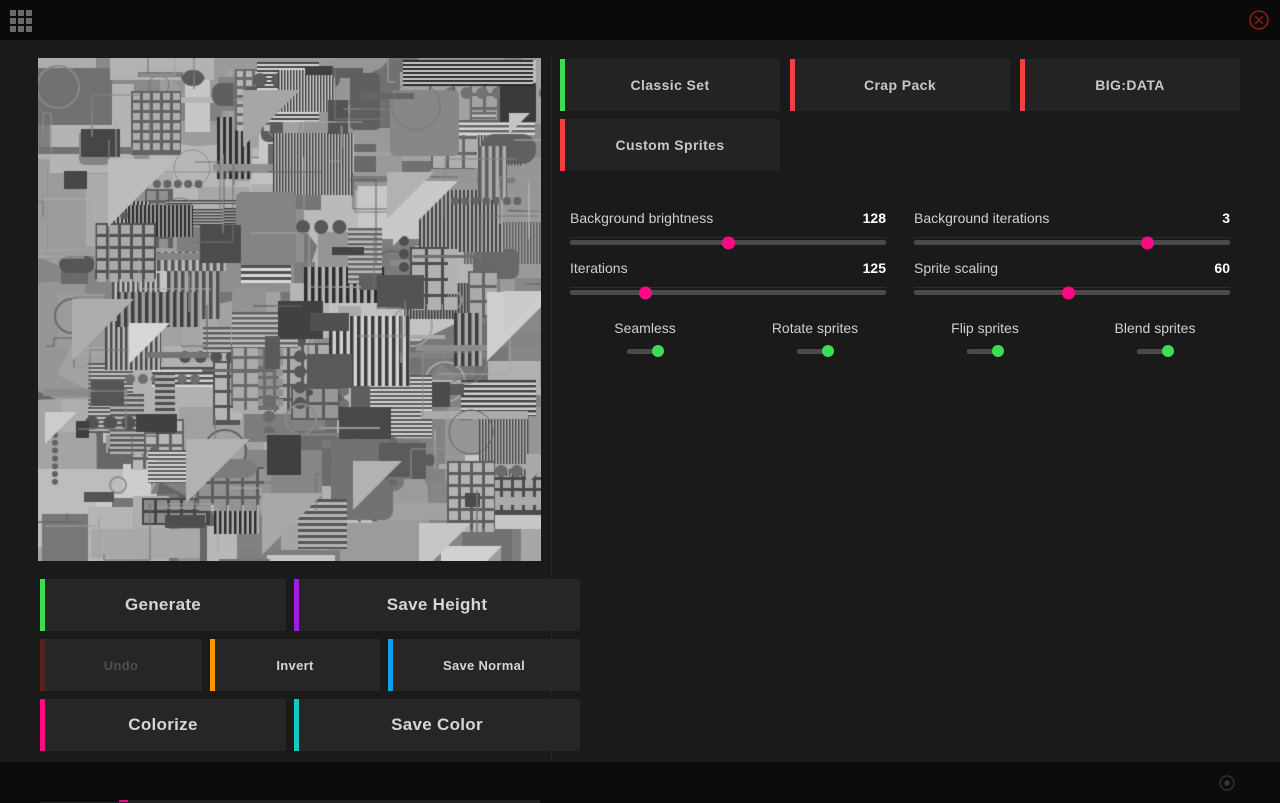  I want to click on toggle-blend-sprites-label: Blend sprites, so click(1155, 328).